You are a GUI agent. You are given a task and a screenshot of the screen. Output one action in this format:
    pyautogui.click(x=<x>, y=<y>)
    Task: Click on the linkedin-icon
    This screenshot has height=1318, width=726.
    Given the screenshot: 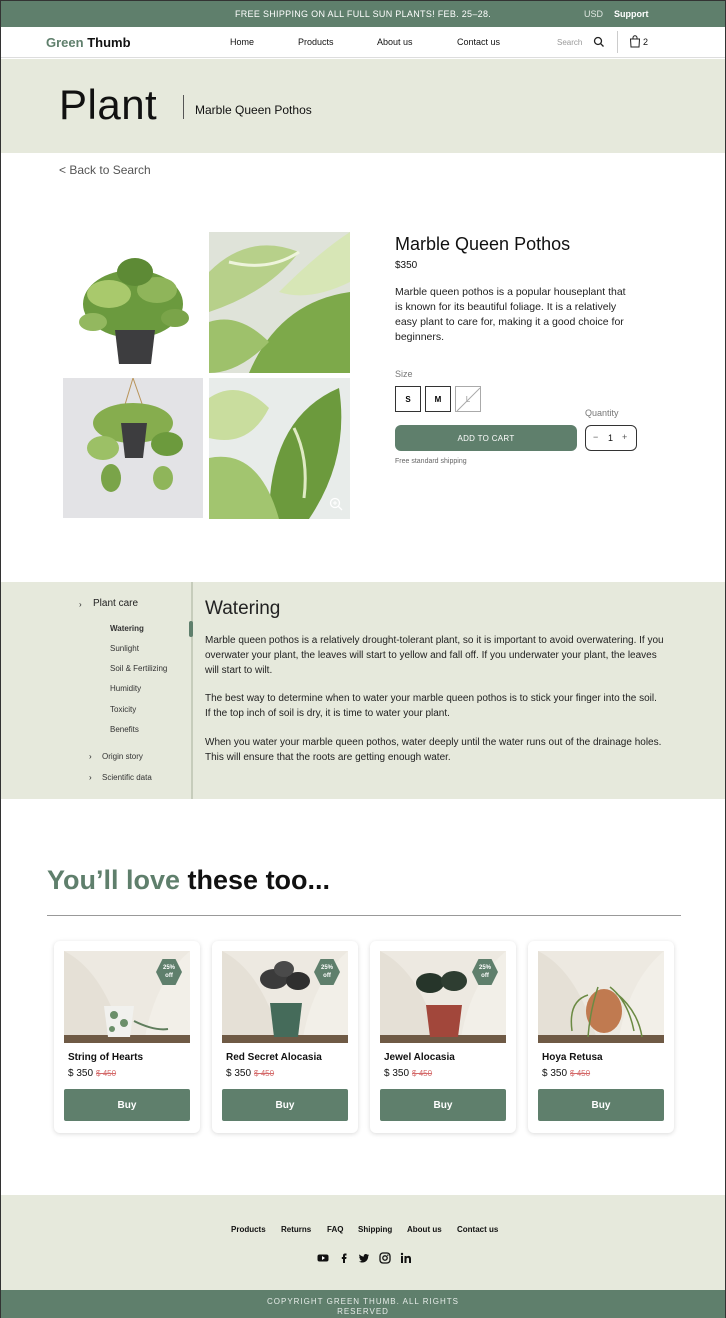 What is the action you would take?
    pyautogui.click(x=406, y=1258)
    